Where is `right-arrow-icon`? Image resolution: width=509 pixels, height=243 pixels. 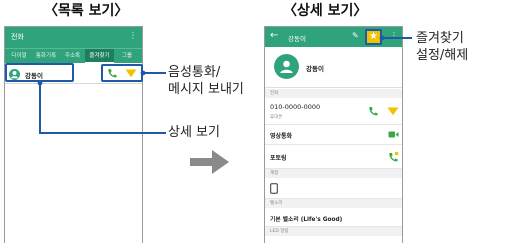
right-arrow-icon is located at coordinates (209, 162).